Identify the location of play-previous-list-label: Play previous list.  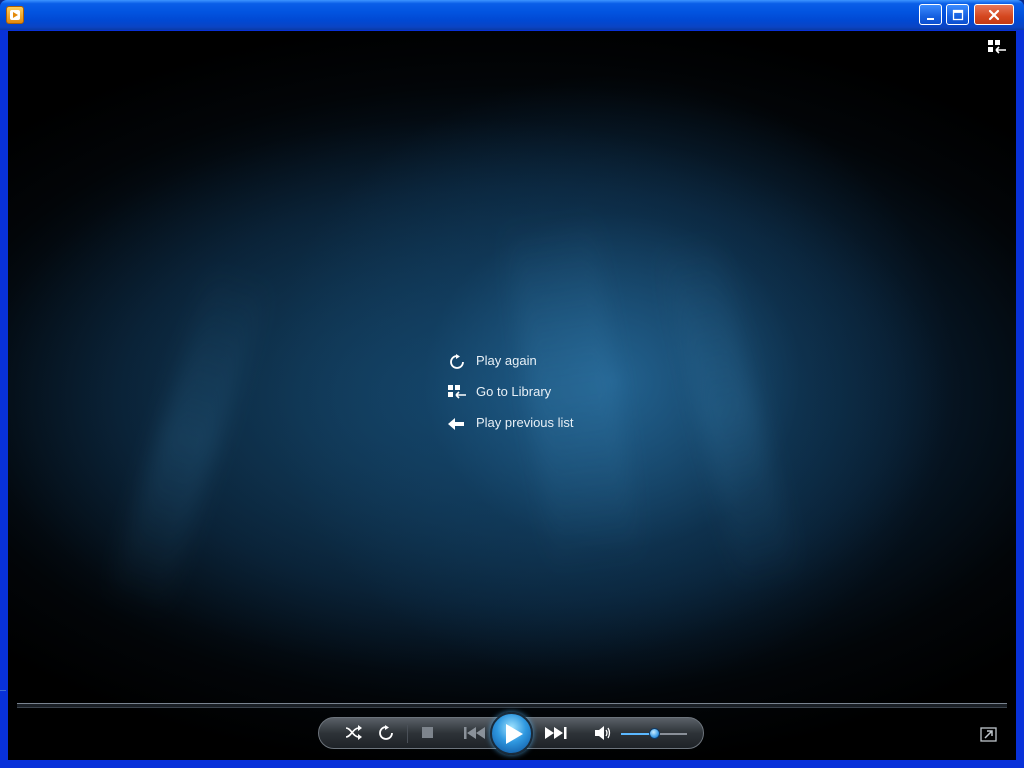
(525, 422).